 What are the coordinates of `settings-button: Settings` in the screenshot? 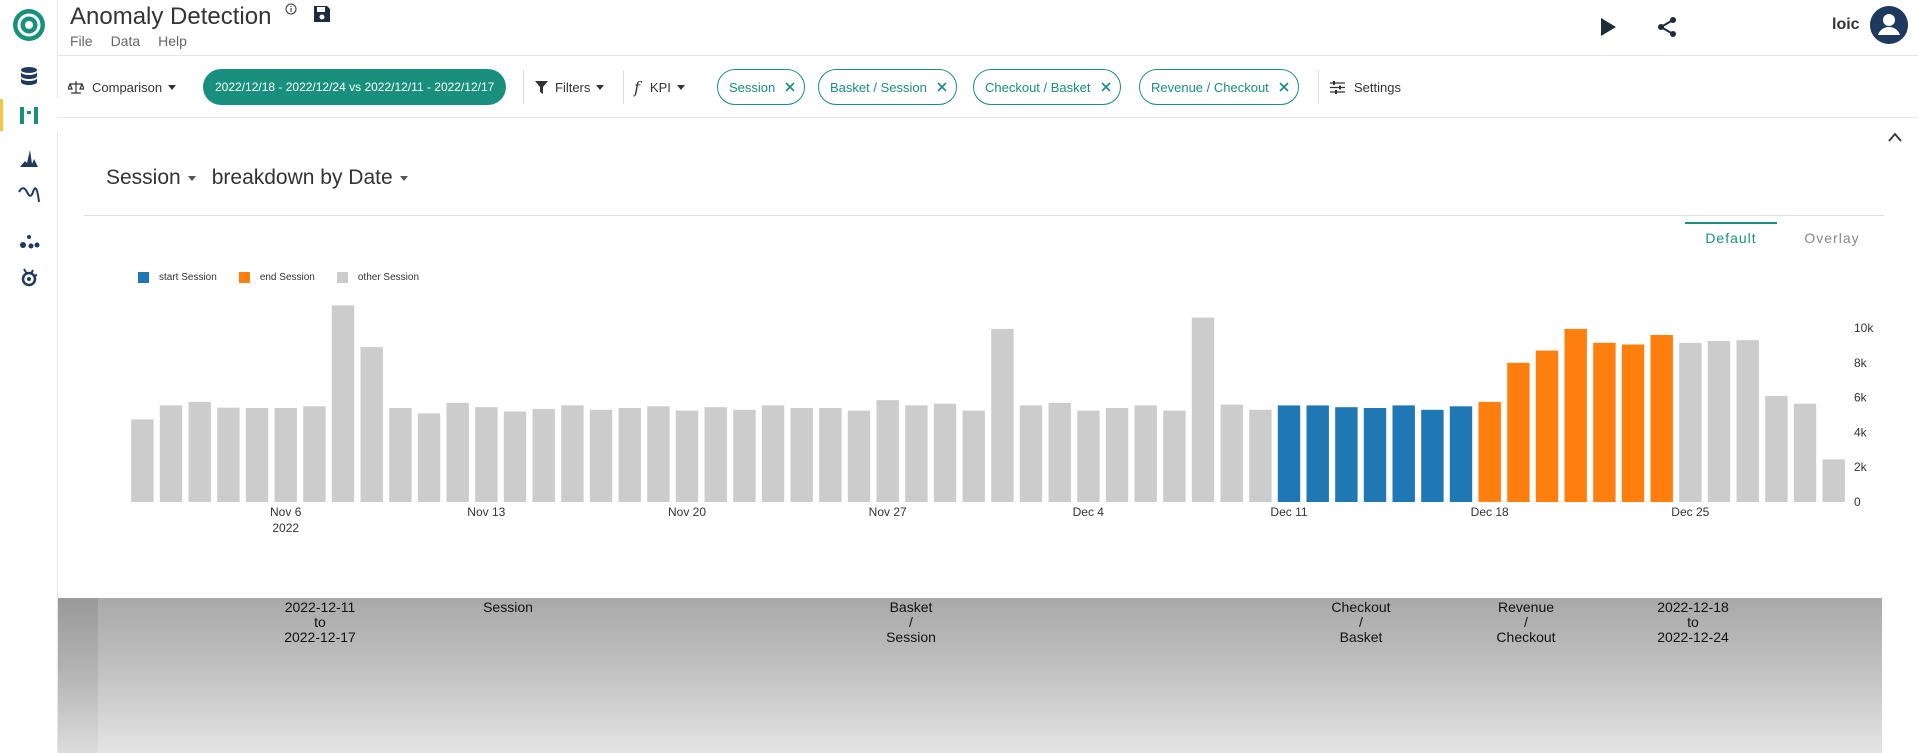 It's located at (1365, 87).